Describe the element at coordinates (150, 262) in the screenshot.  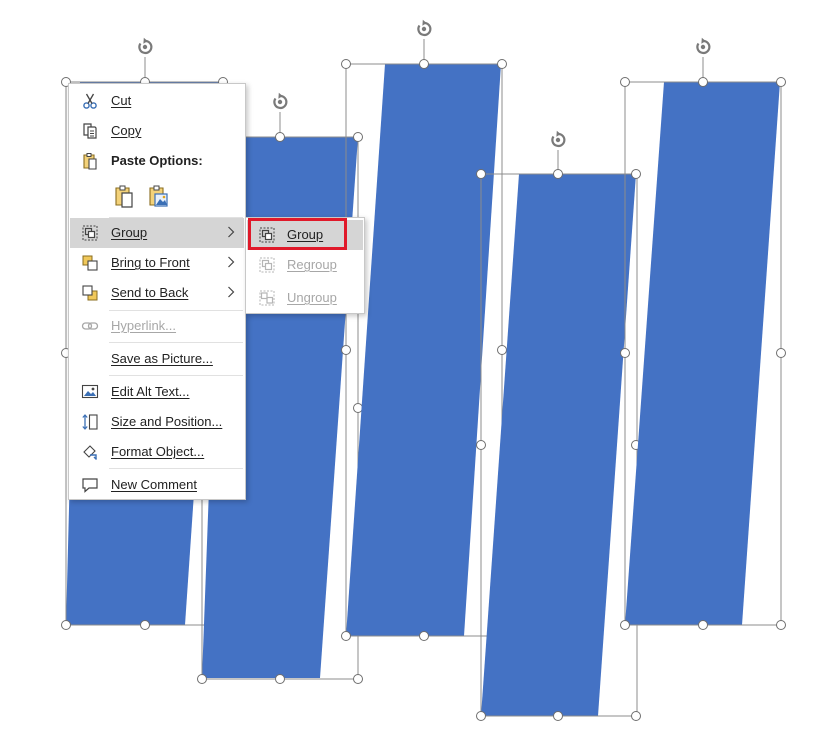
I see `menu-item-label: Bring to Front` at that location.